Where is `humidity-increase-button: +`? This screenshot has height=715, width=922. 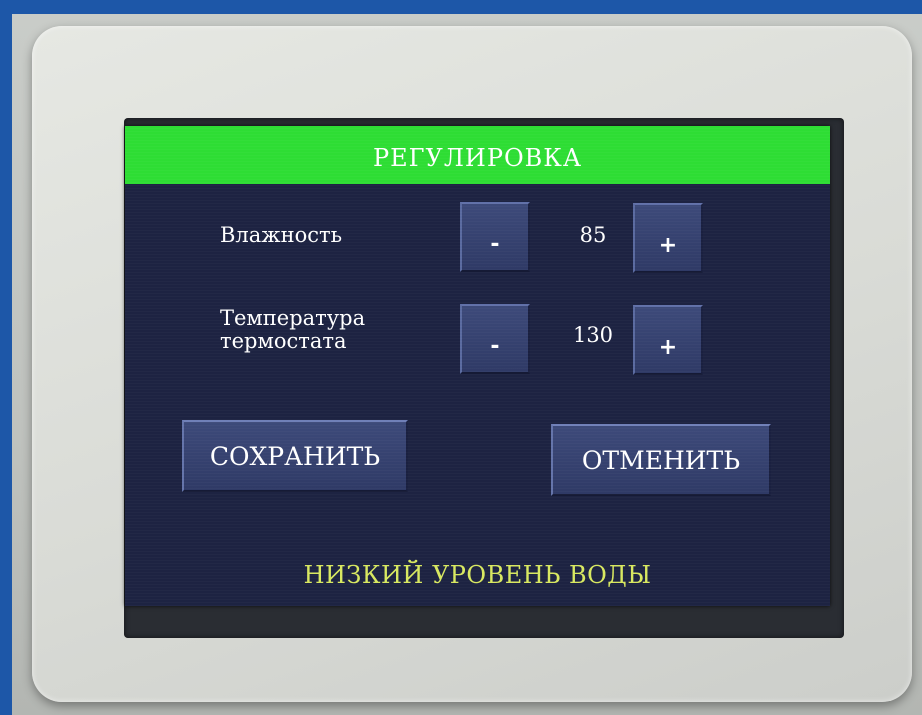 humidity-increase-button: + is located at coordinates (668, 238).